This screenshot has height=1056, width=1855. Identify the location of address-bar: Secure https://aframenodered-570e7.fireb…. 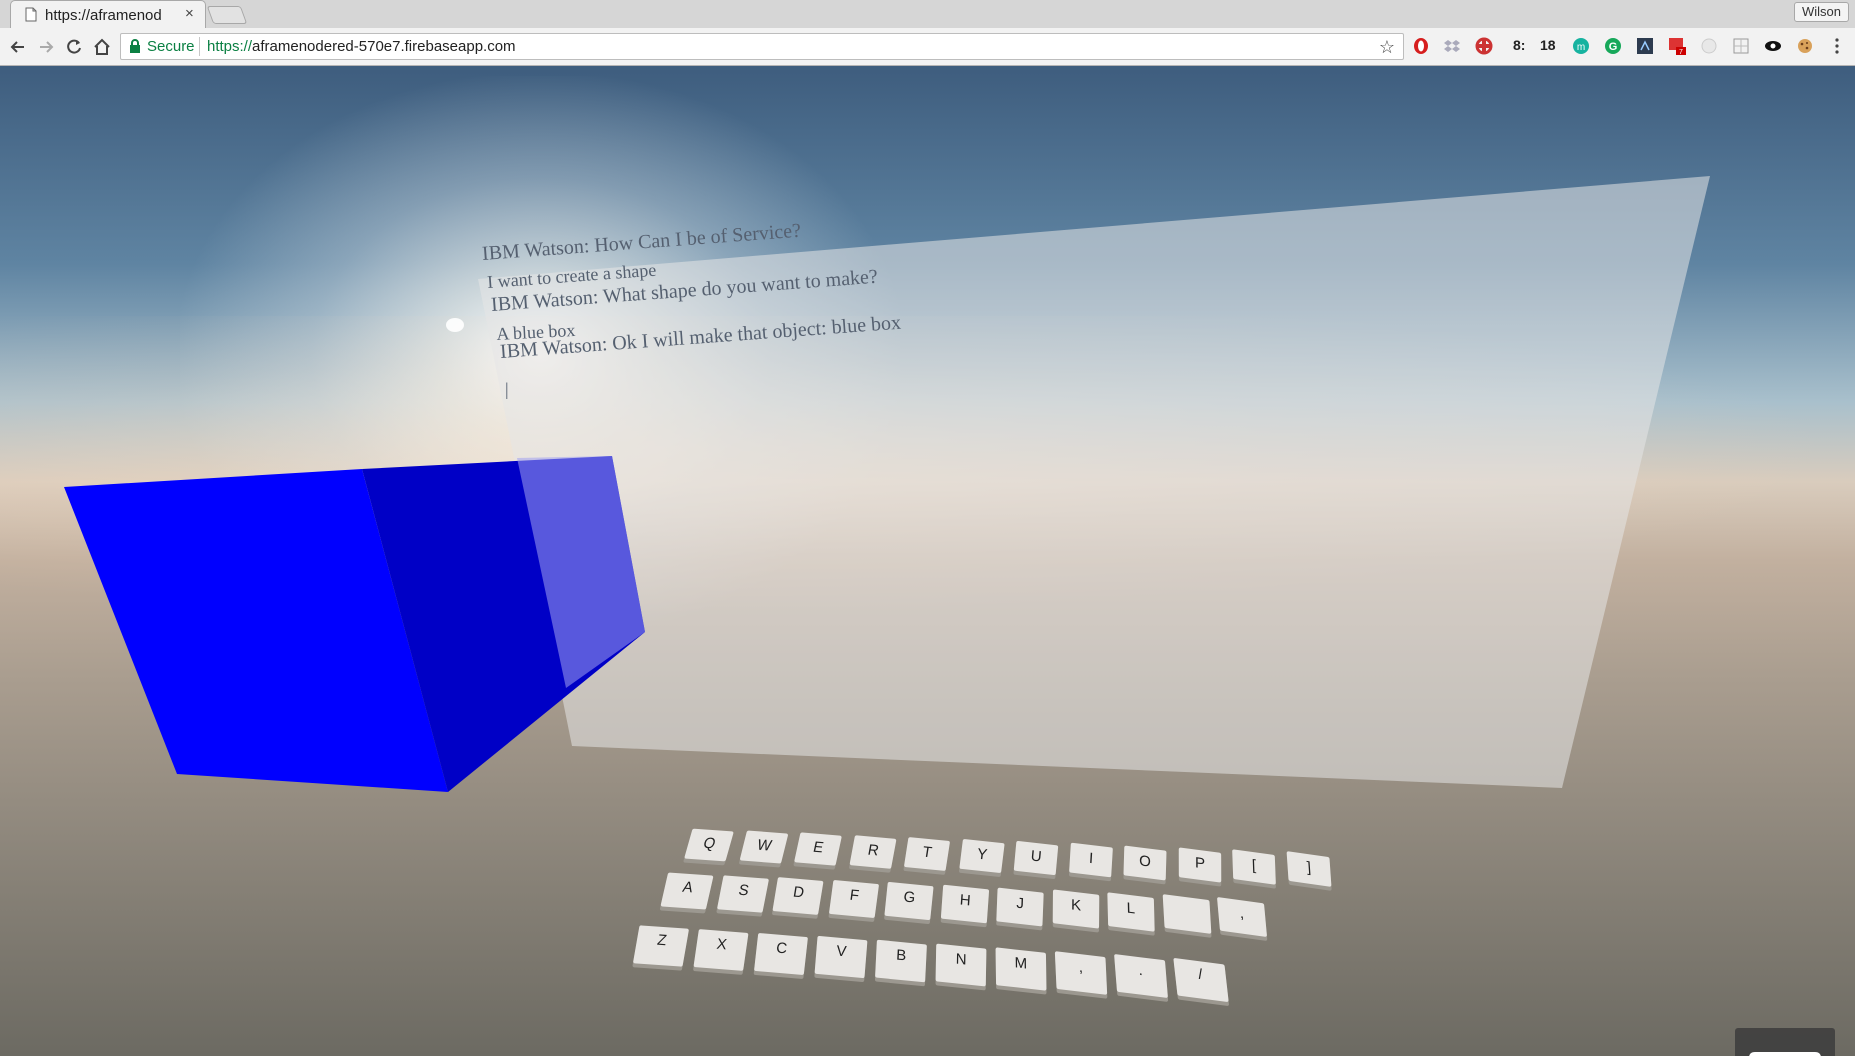
(762, 46).